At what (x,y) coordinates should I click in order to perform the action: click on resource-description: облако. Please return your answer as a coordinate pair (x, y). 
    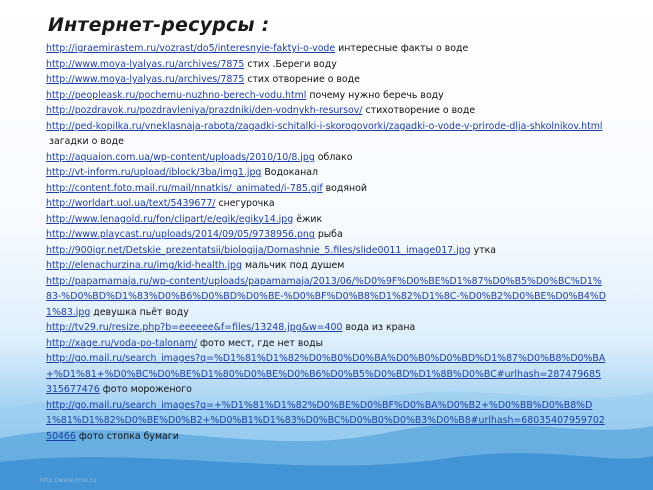
    Looking at the image, I should click on (335, 157).